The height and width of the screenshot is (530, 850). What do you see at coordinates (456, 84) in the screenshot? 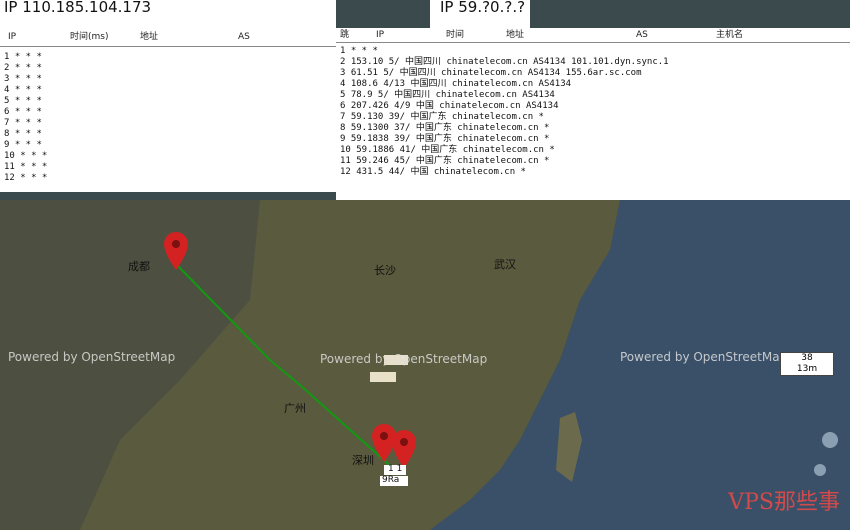
I see `right-row: 4 108.6 4/13 中国四川 chinatelecom.cn AS4134` at bounding box center [456, 84].